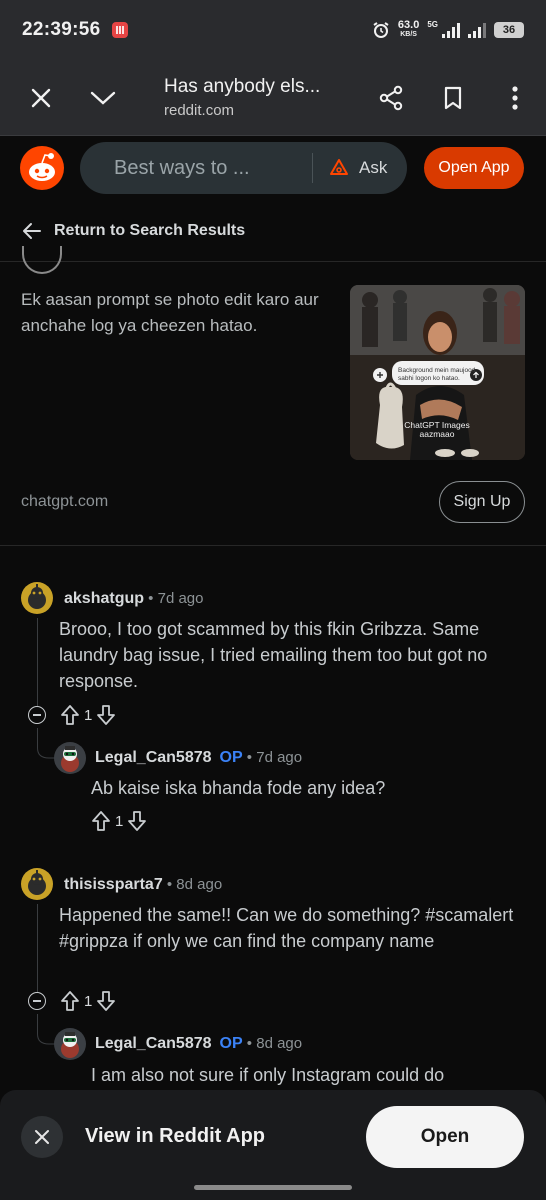  What do you see at coordinates (199, 110) in the screenshot?
I see `page-url: reddit.com` at bounding box center [199, 110].